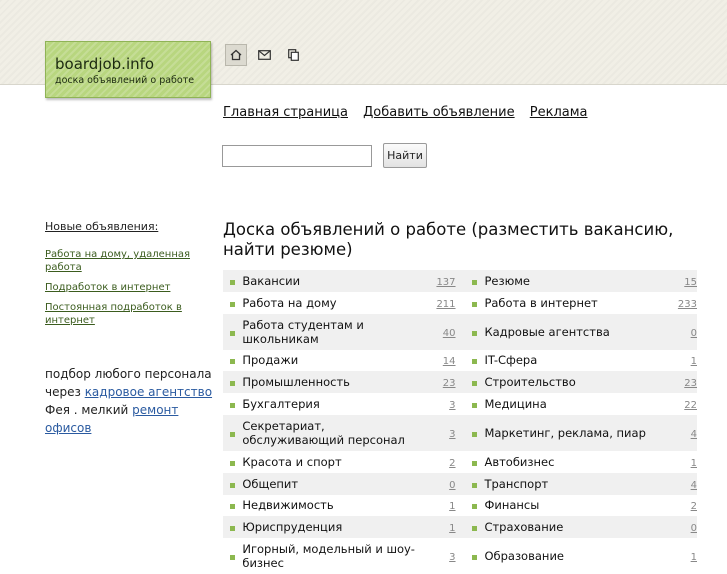 This screenshot has width=727, height=574. What do you see at coordinates (577, 462) in the screenshot?
I see `category-name: Автобизнес` at bounding box center [577, 462].